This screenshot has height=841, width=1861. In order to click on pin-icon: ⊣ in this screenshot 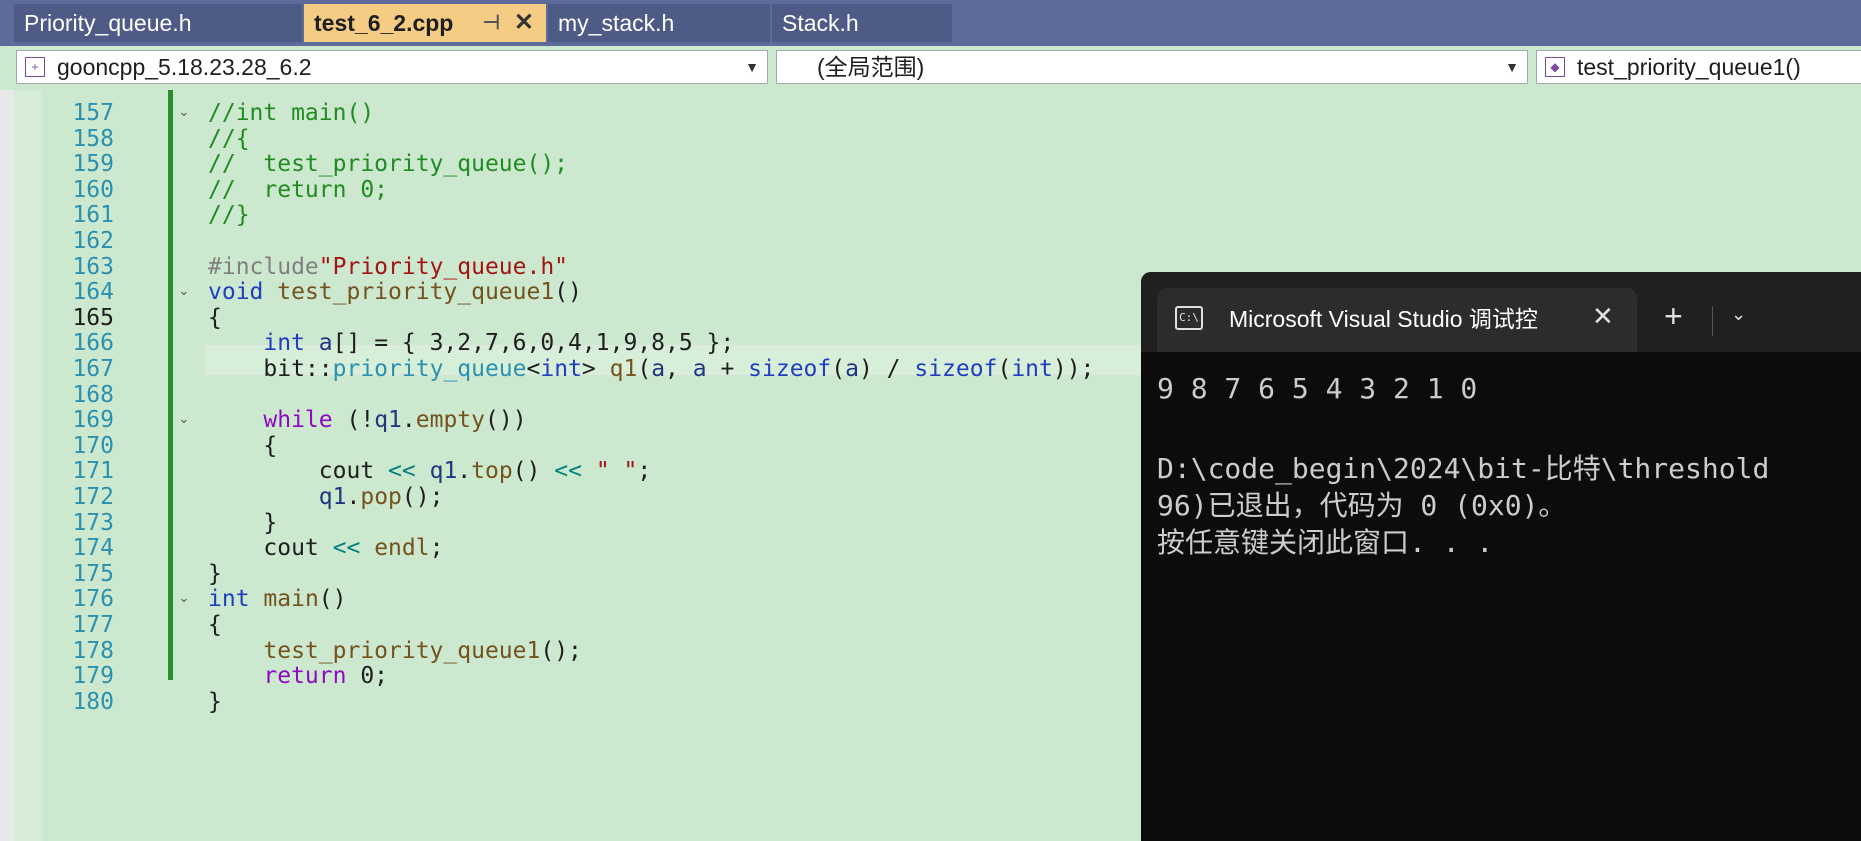, I will do `click(491, 23)`.